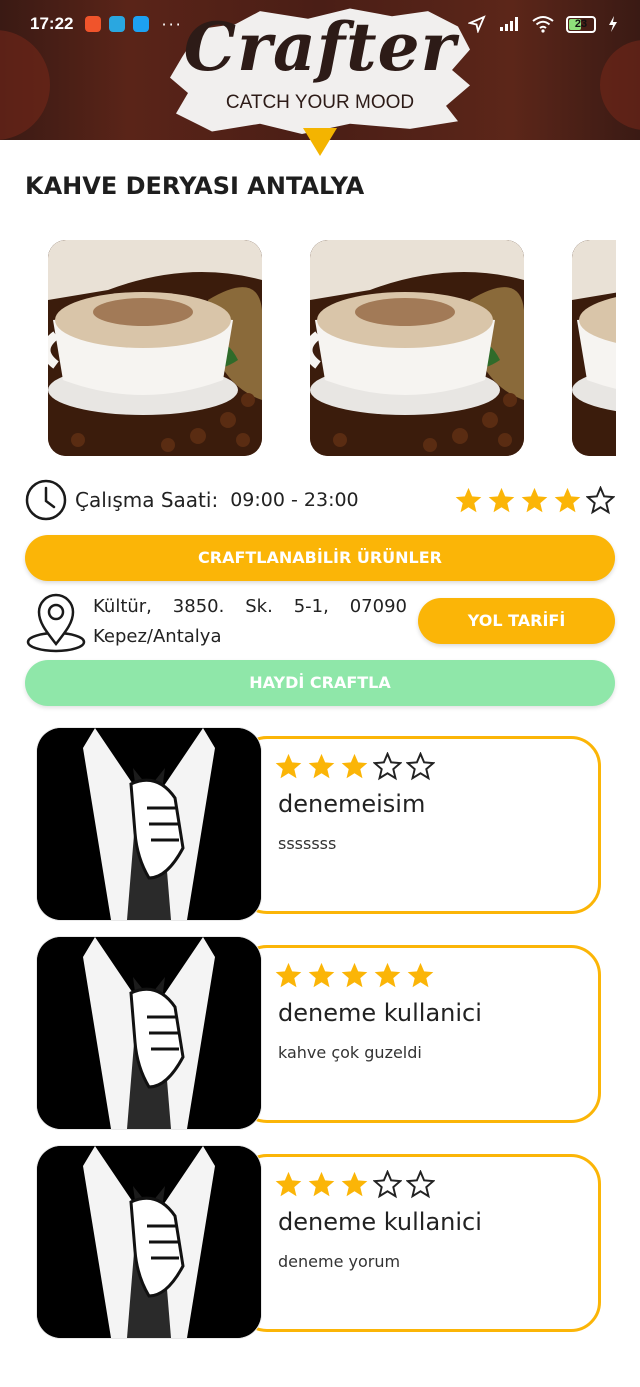 This screenshot has height=1387, width=640. What do you see at coordinates (56, 623) in the screenshot?
I see `location-pin-icon` at bounding box center [56, 623].